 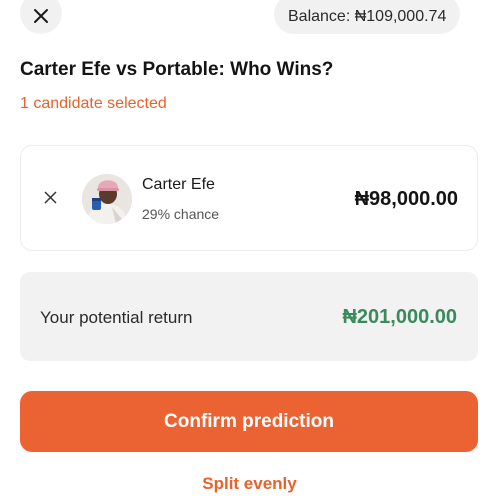 I want to click on page-title: Carter Efe vs Portable: Who Wins?, so click(x=177, y=69).